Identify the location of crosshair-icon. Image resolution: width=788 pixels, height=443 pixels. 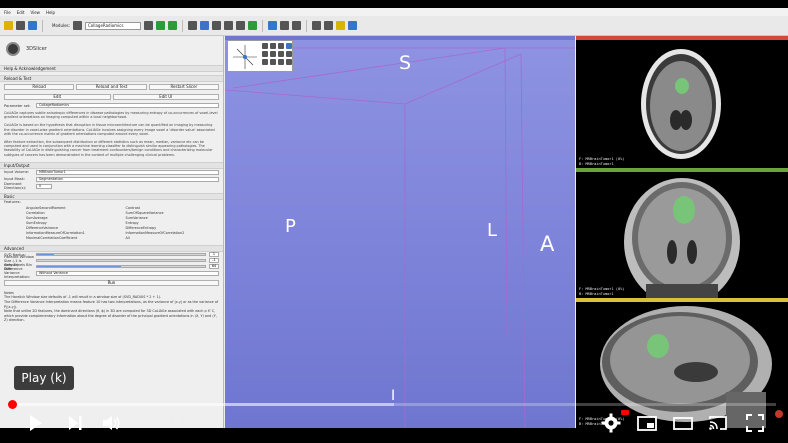
(284, 25).